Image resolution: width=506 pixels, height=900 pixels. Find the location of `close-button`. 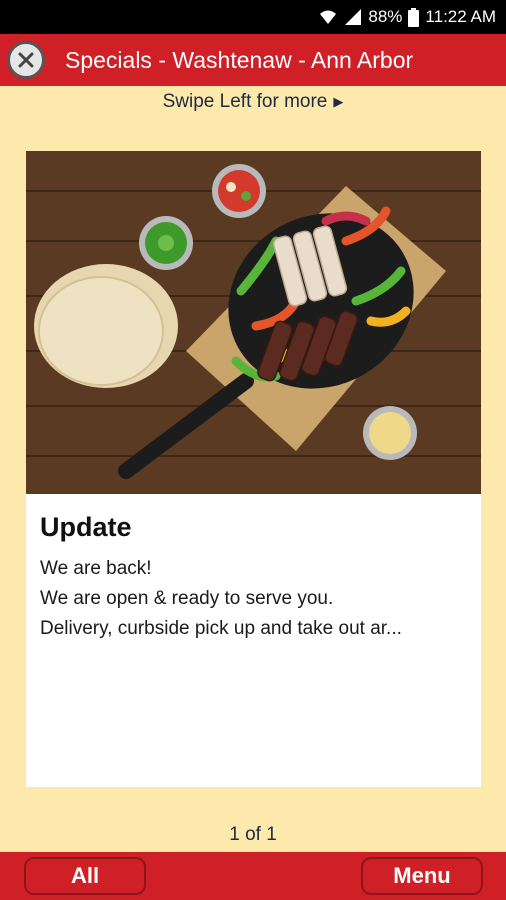

close-button is located at coordinates (26, 60).